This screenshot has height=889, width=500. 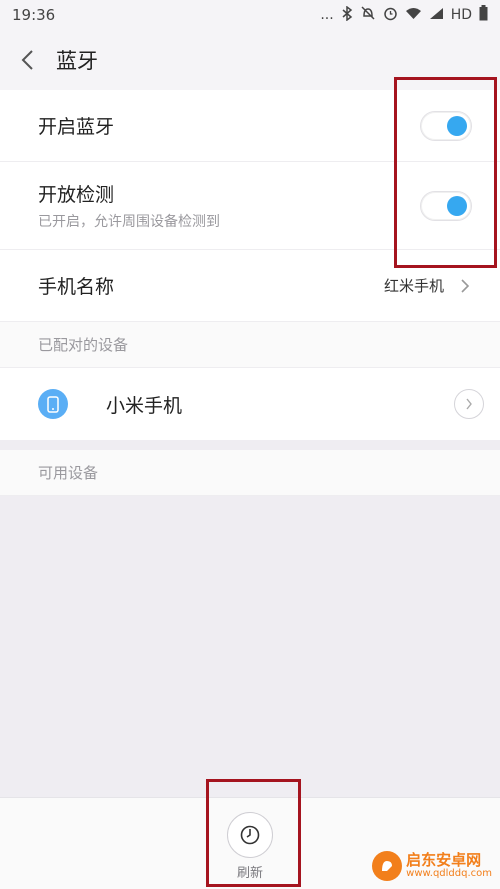 I want to click on page-title: 蓝牙, so click(x=77, y=61).